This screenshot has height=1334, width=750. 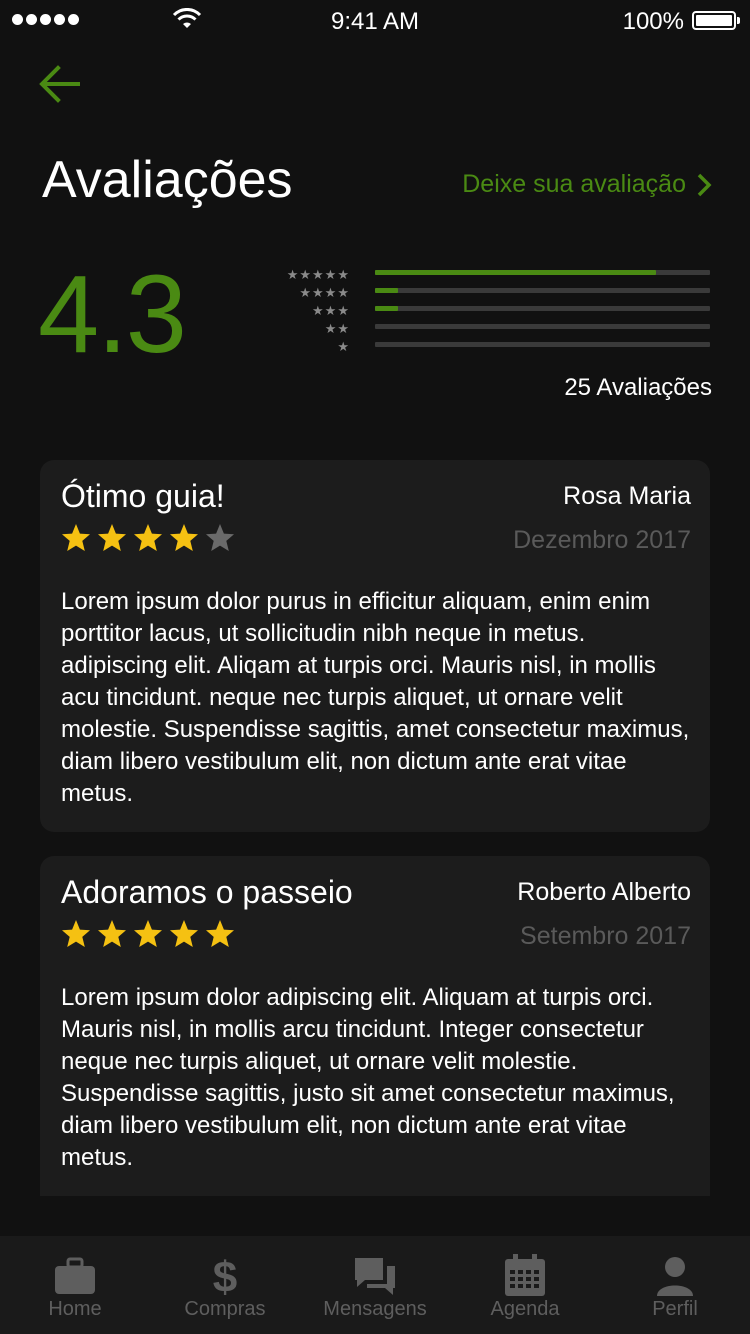 I want to click on star-empty-icon, so click(x=220, y=537).